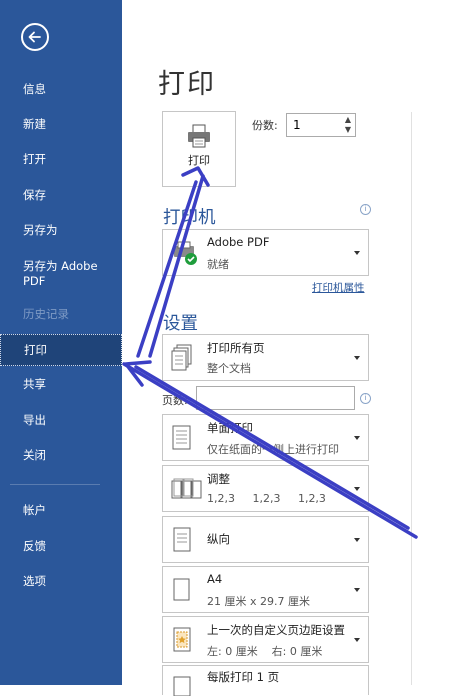 The height and width of the screenshot is (696, 474). I want to click on pages-icon, so click(181, 357).